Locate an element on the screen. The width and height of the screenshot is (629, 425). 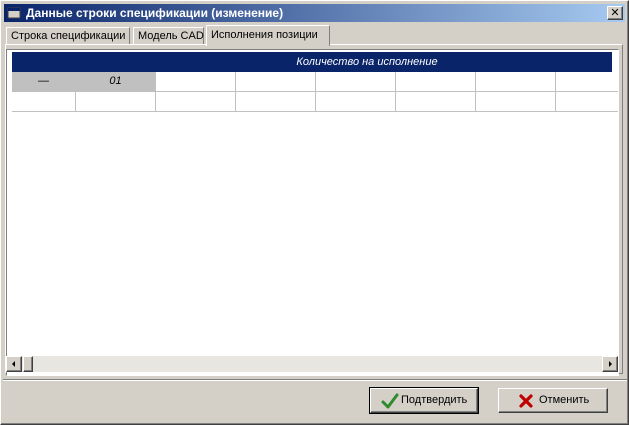
grid-fixed-cell: — is located at coordinates (44, 82).